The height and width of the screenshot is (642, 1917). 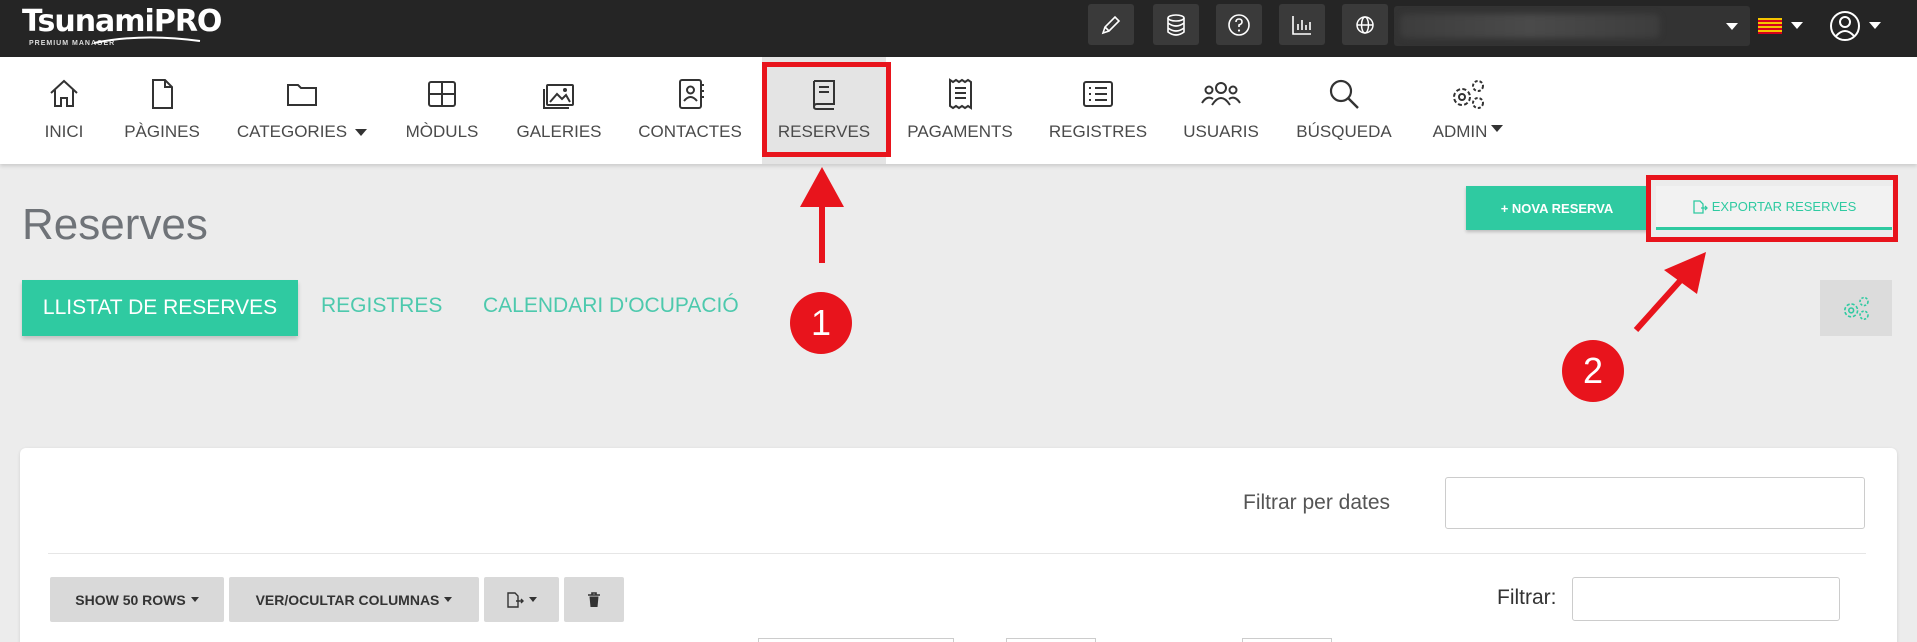 I want to click on annotation-badge-1: 1, so click(x=821, y=323).